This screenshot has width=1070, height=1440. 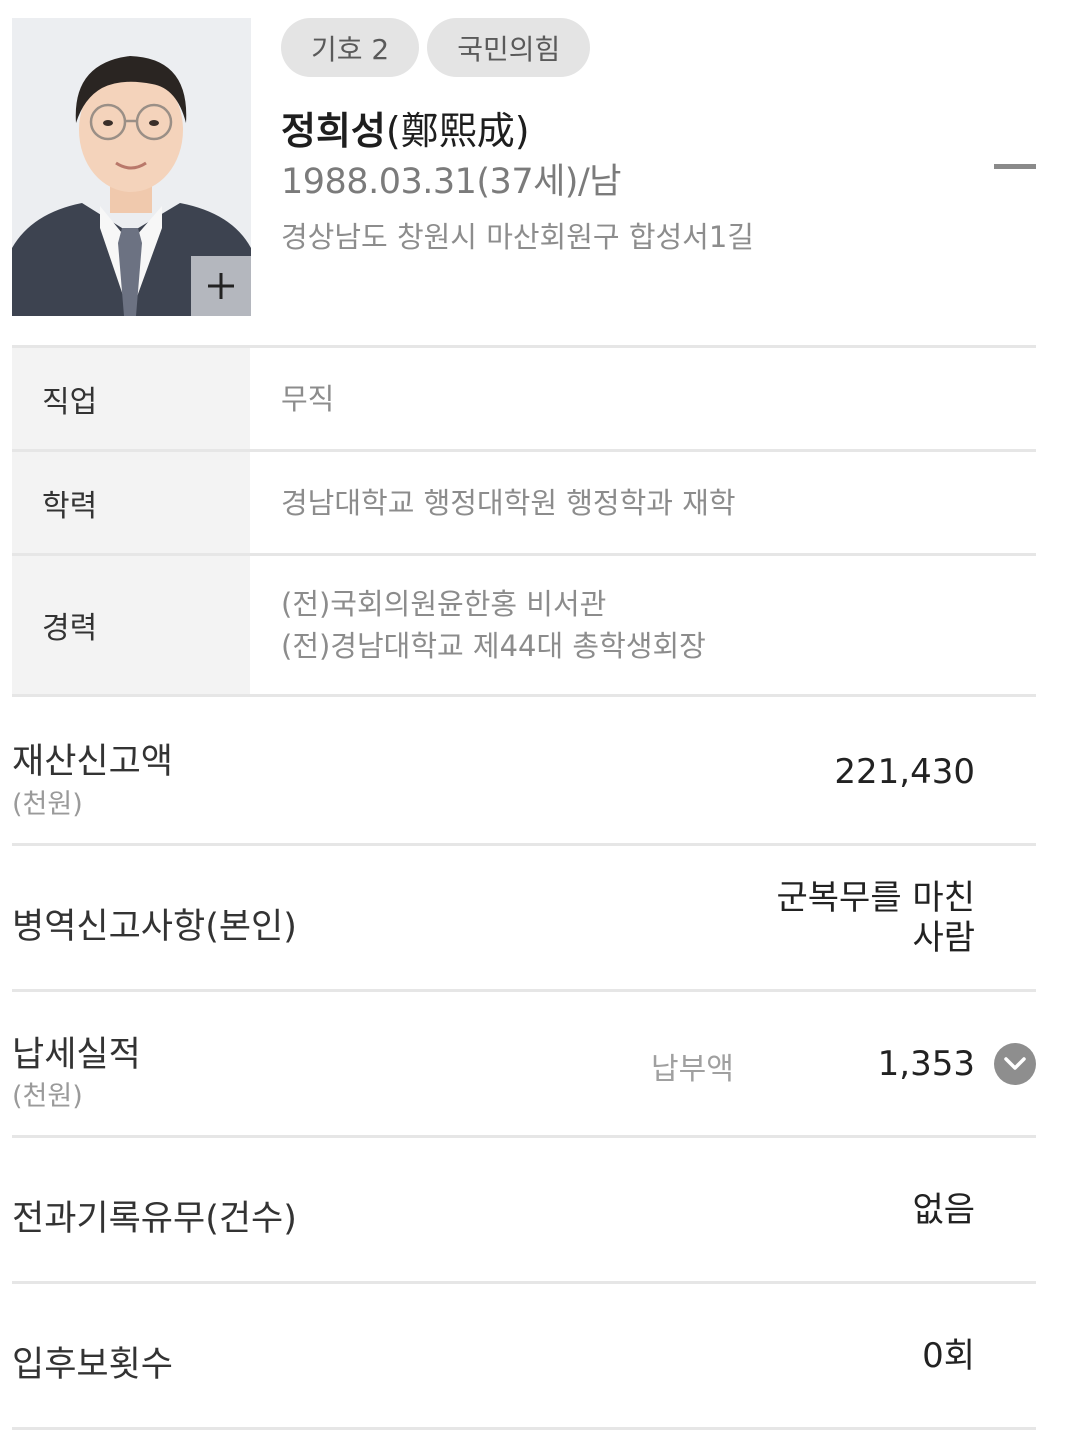 I want to click on party-badge: 국민의힘, so click(x=509, y=47).